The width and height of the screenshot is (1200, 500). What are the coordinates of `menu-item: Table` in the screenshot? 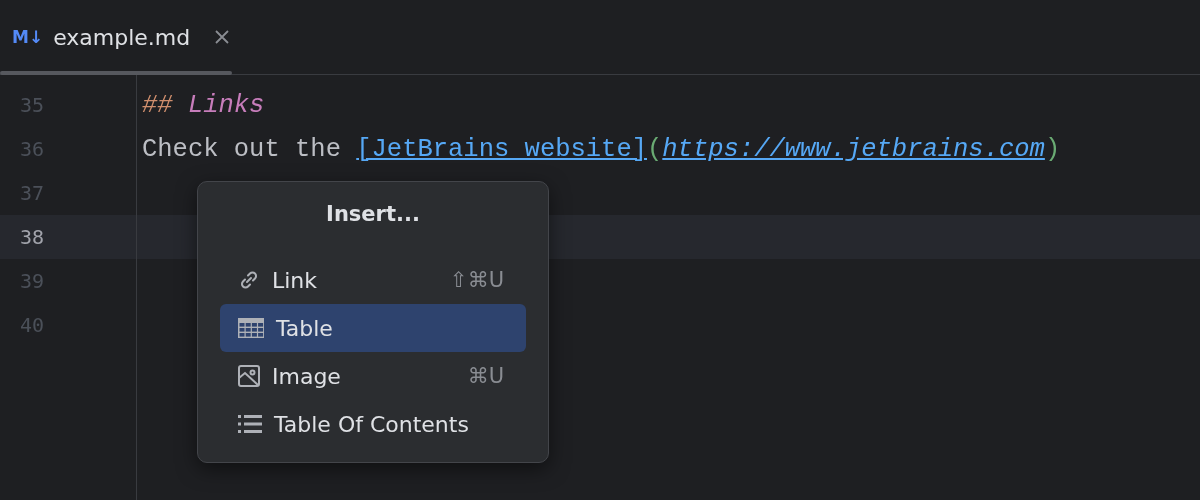 It's located at (373, 328).